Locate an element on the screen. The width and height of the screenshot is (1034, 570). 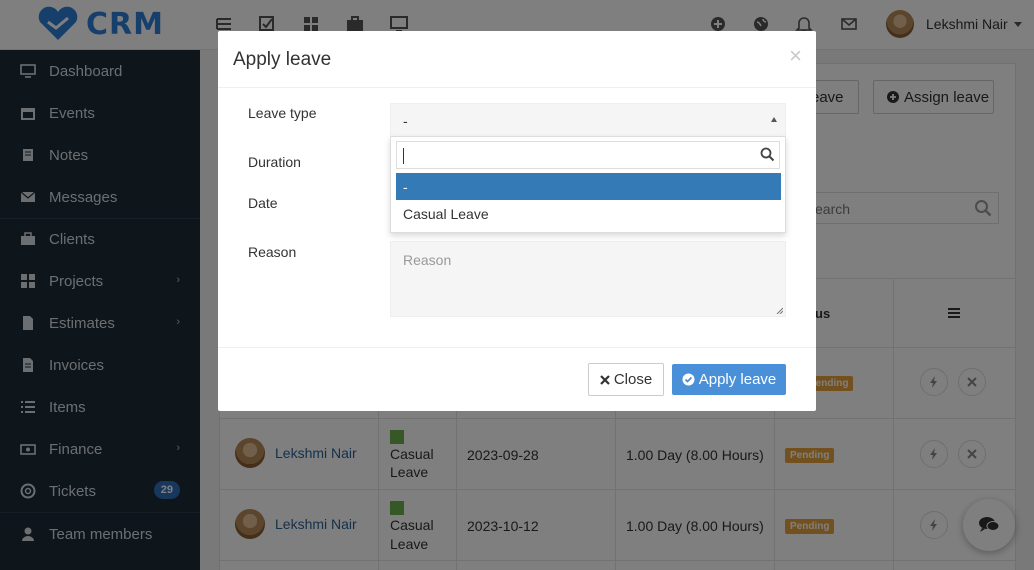
modal-title: Apply leave is located at coordinates (282, 59).